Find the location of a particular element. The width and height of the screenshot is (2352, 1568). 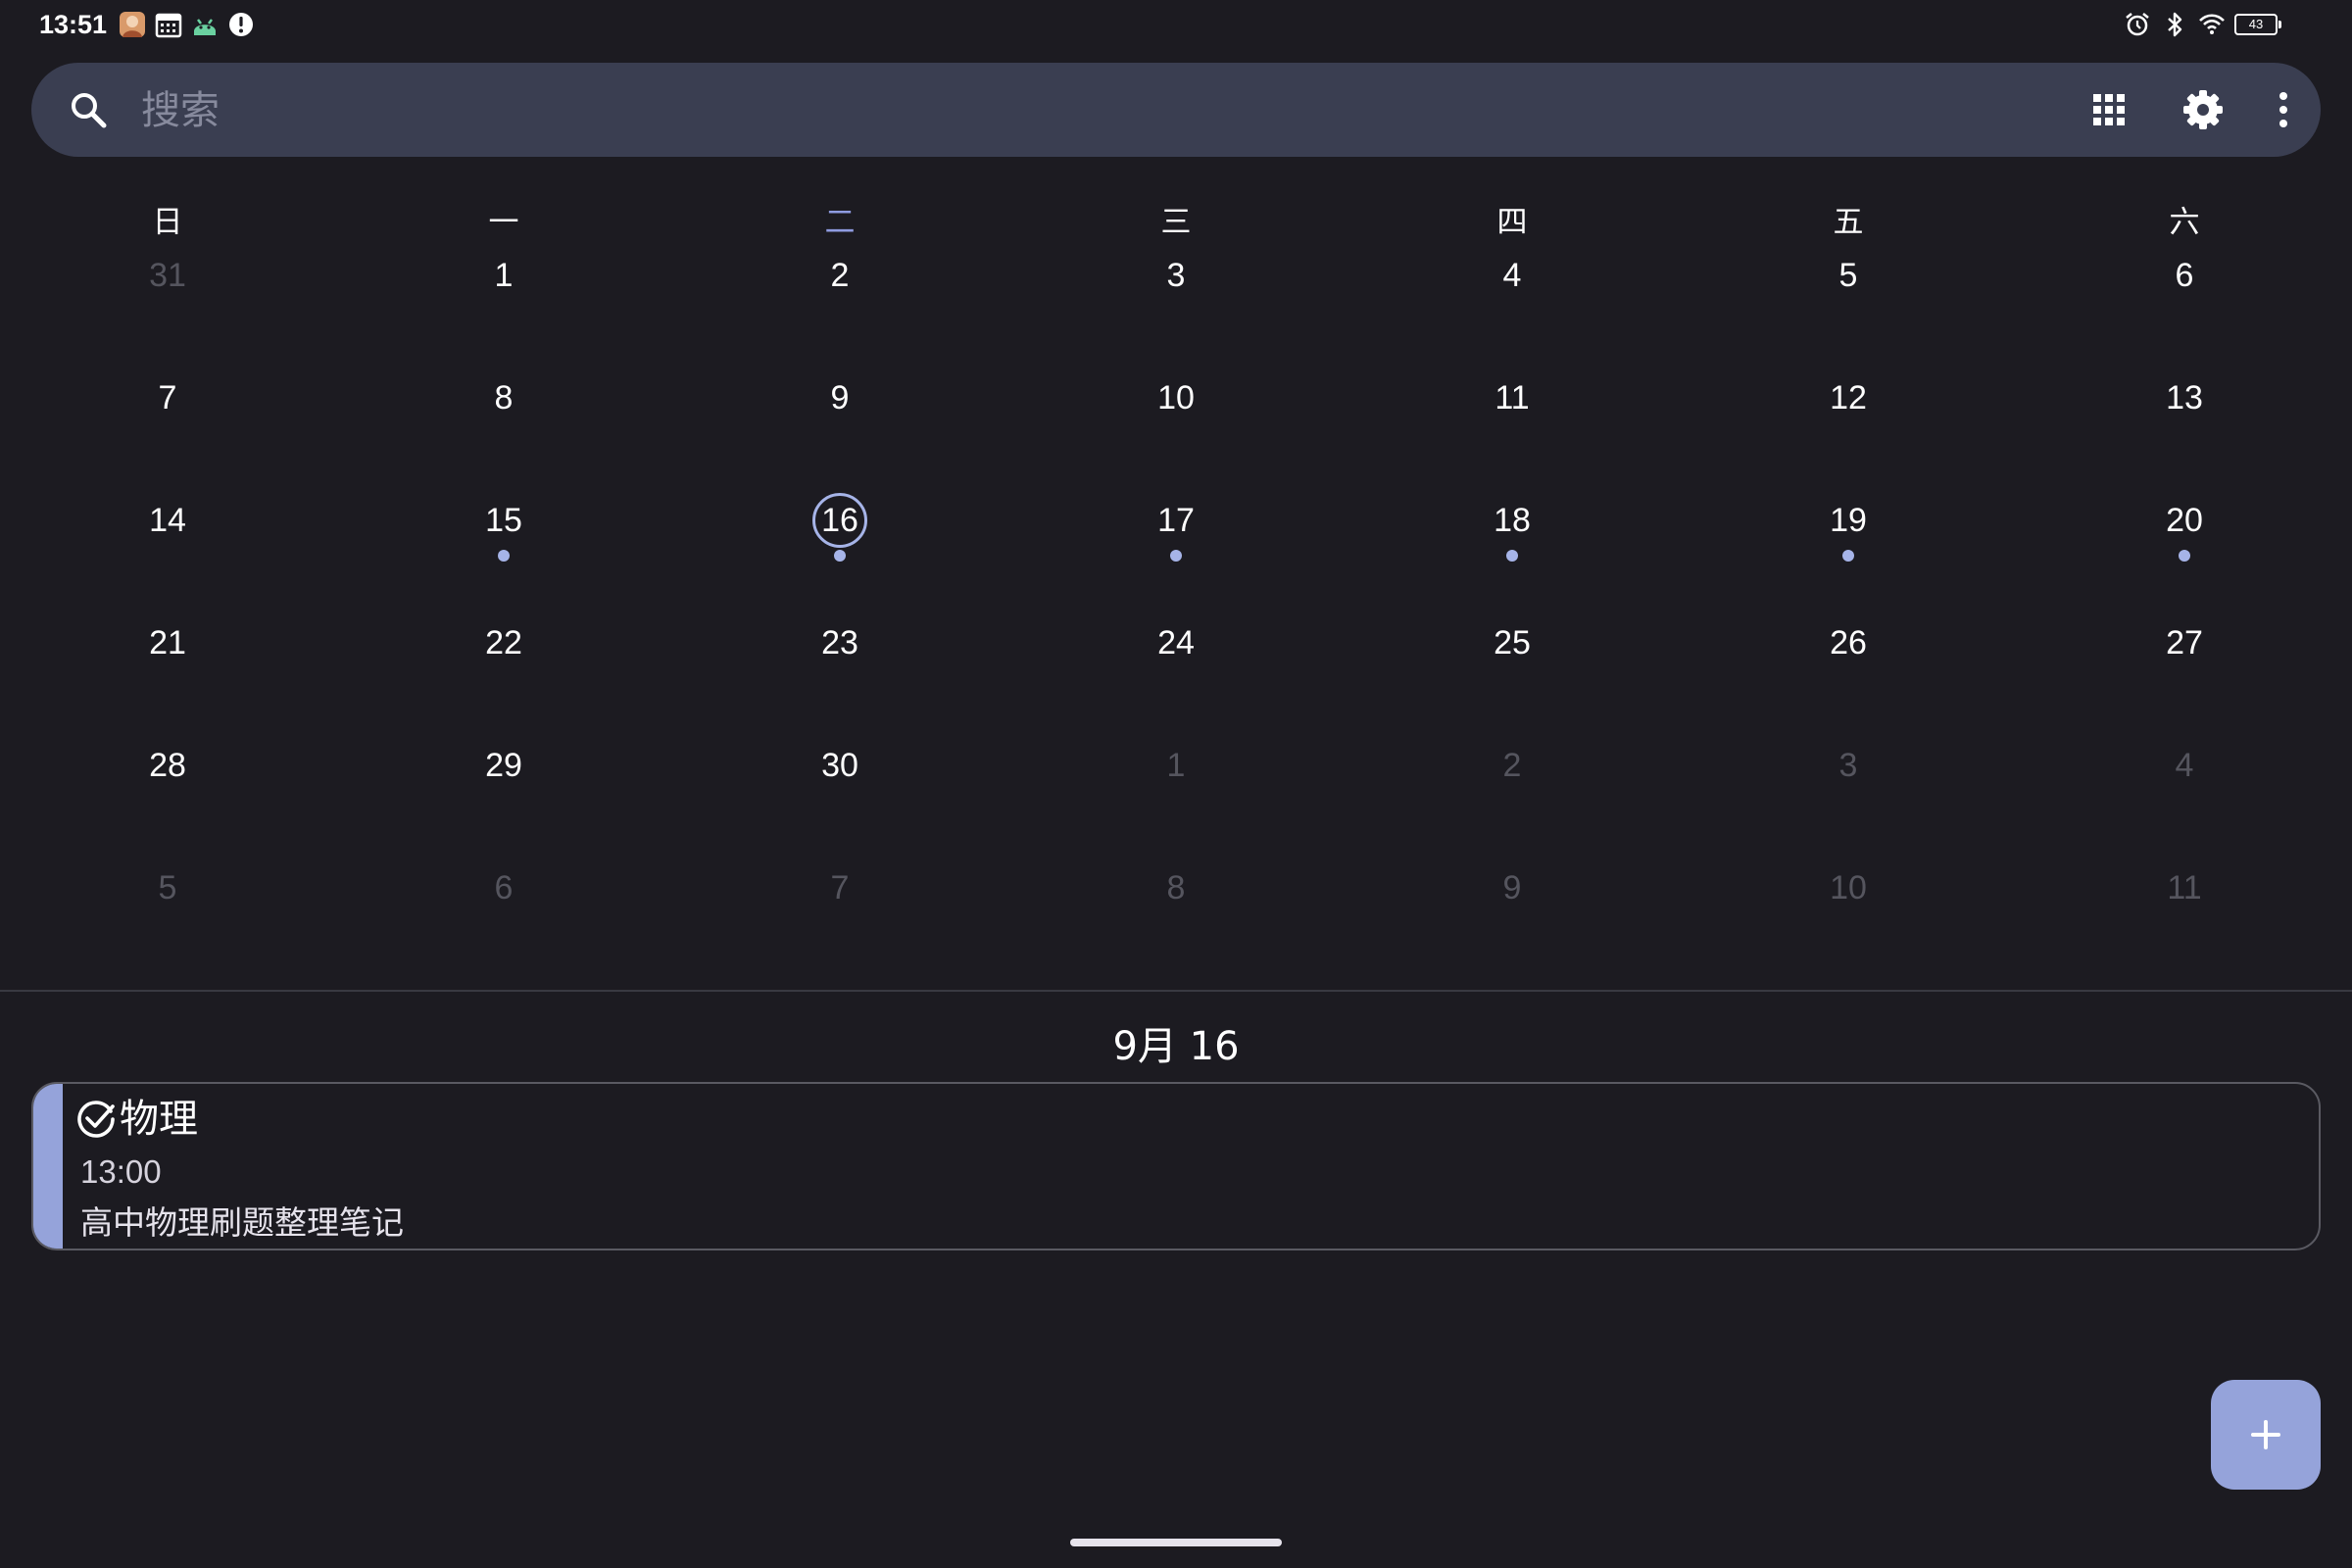

weekday-sat: 六 is located at coordinates (2184, 223).